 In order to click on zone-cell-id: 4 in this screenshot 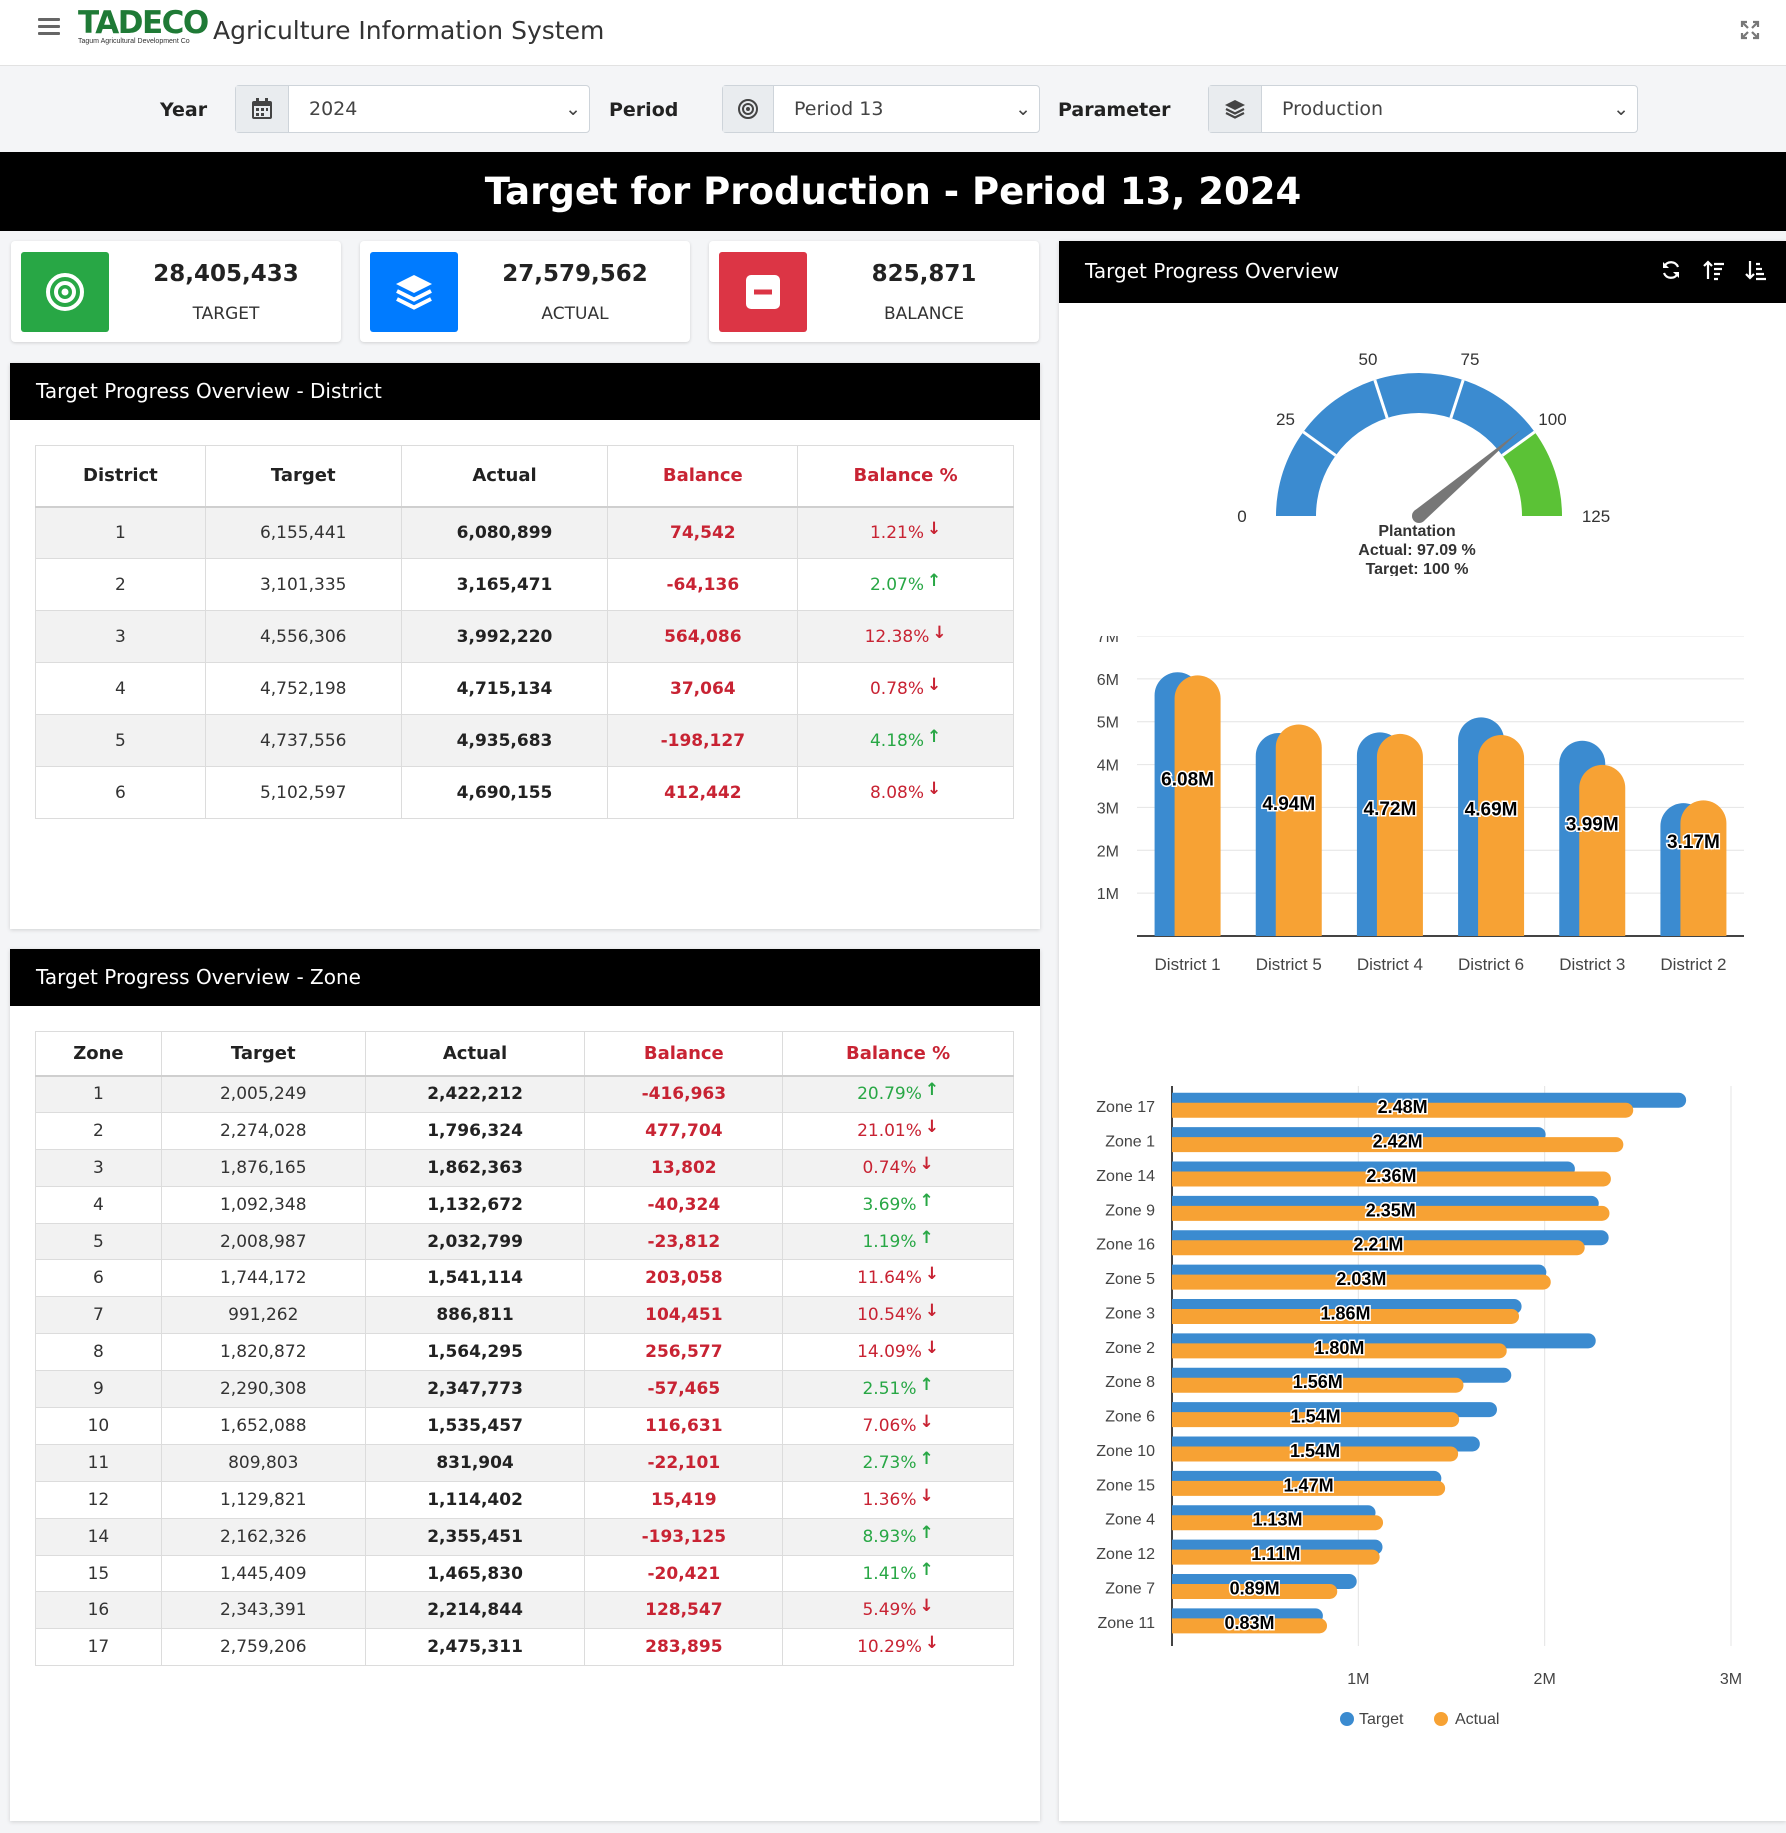, I will do `click(98, 1204)`.